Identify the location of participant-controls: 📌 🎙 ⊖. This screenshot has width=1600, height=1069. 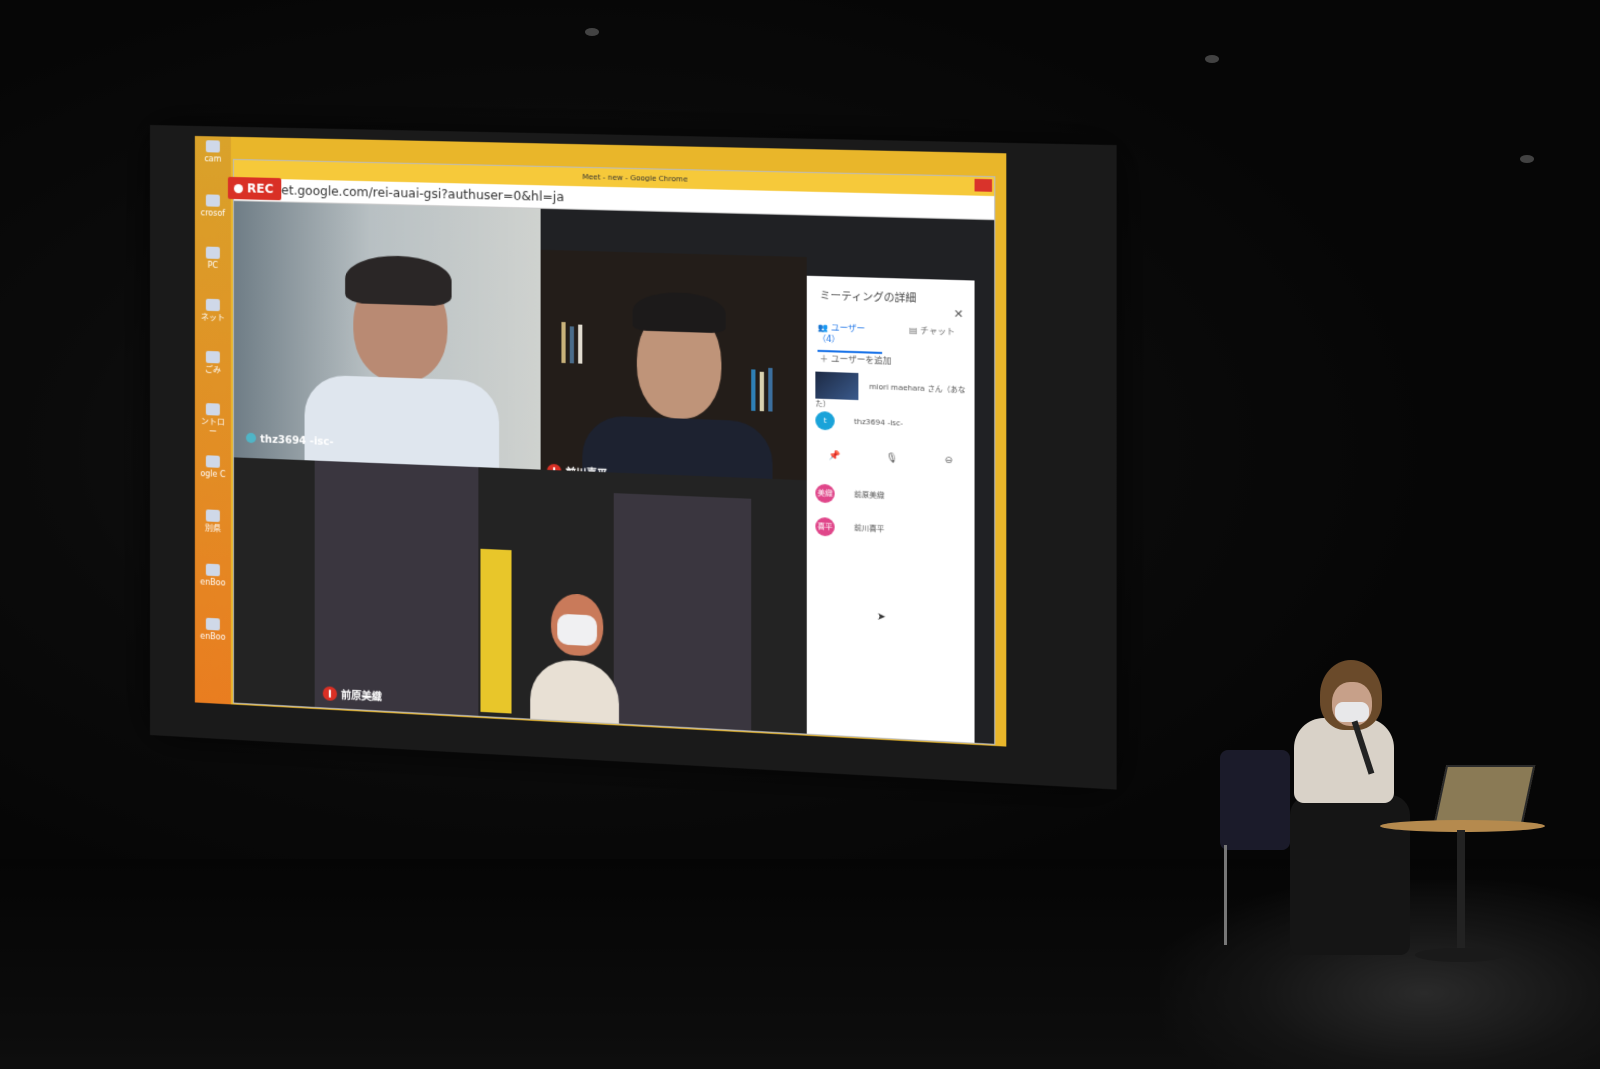
(890, 458).